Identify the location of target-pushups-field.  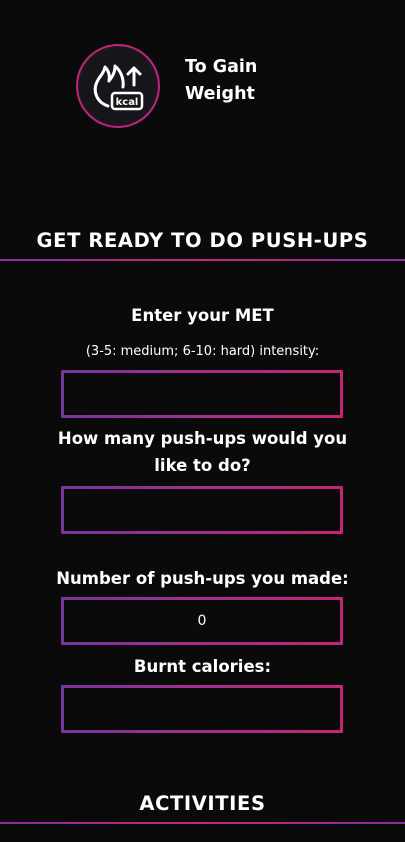
(202, 510).